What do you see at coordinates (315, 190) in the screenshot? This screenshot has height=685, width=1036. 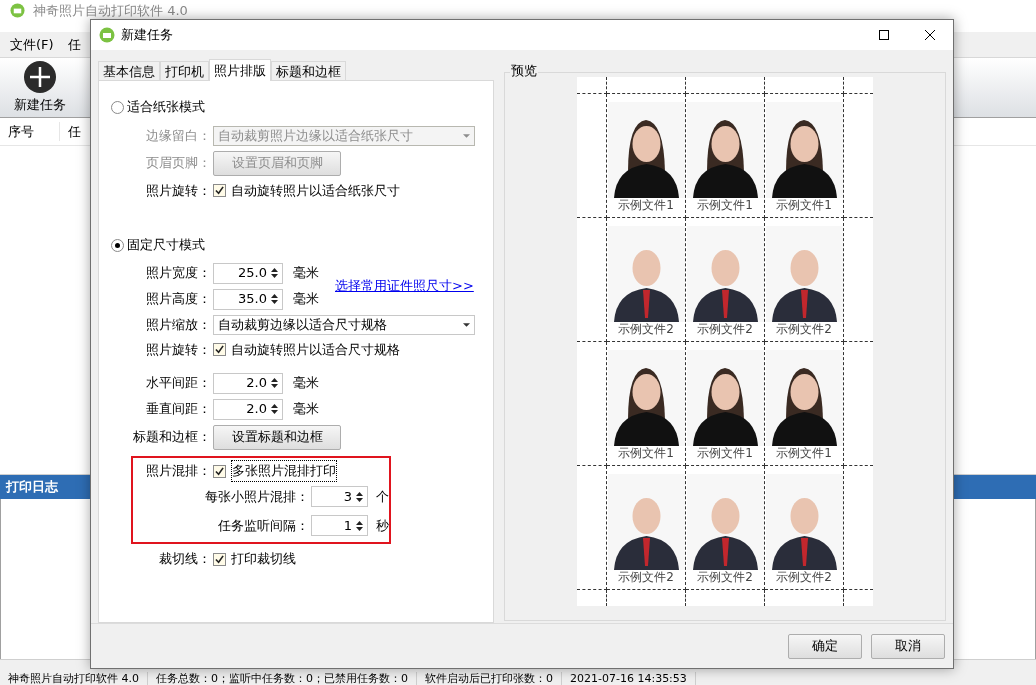 I see `checkbox-label: 自动旋转照片以适合纸张尺寸` at bounding box center [315, 190].